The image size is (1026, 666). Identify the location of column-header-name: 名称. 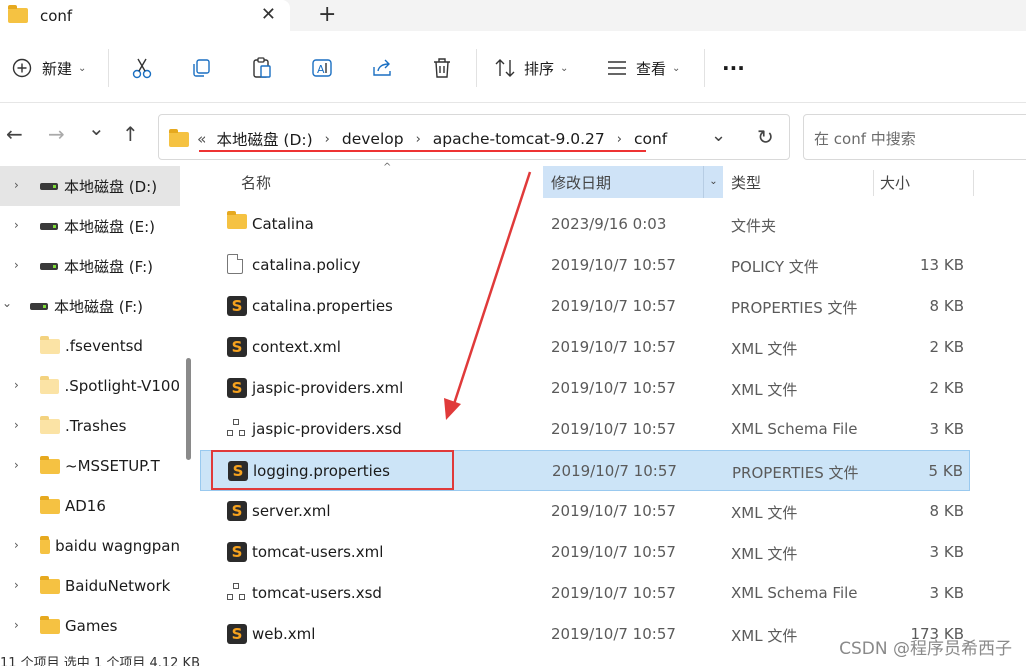
(256, 182).